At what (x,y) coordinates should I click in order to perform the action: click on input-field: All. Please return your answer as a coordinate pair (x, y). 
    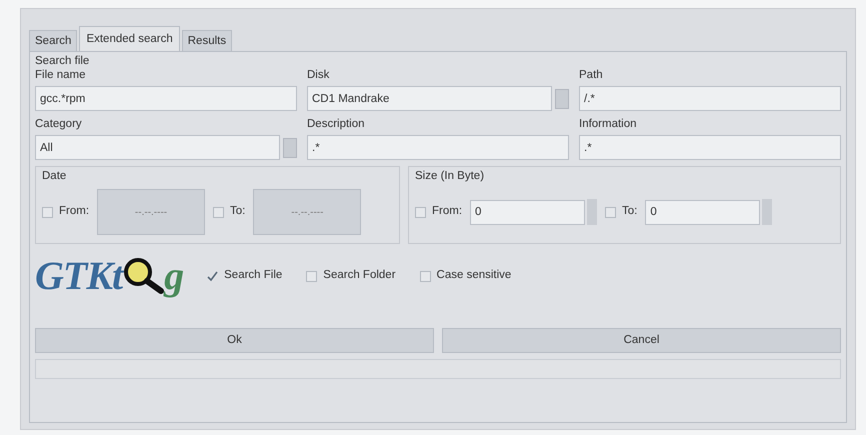
    Looking at the image, I should click on (157, 147).